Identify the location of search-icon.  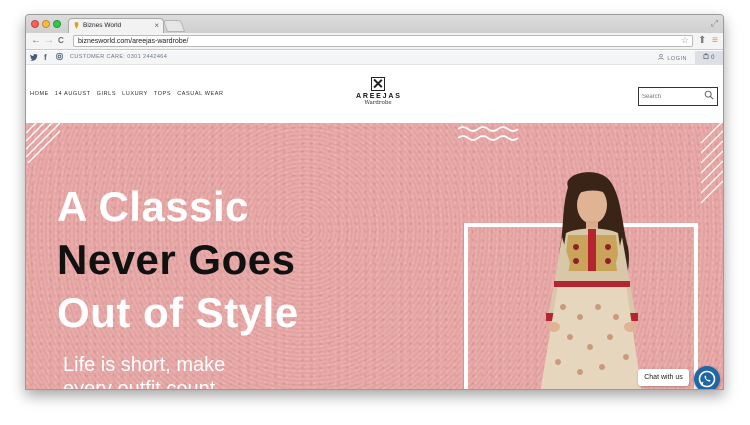
(709, 96).